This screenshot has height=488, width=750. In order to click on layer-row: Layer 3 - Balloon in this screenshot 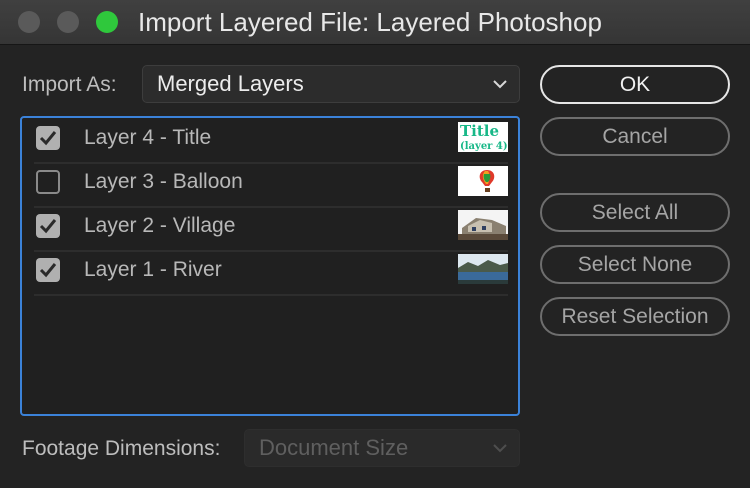, I will do `click(271, 185)`.